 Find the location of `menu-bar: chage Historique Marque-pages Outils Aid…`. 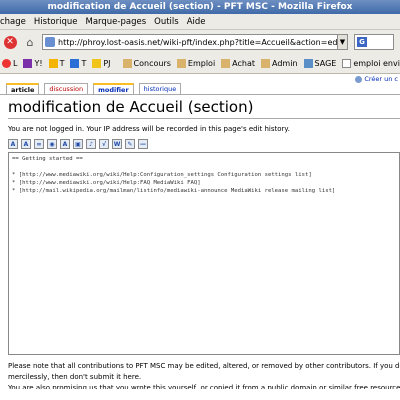

menu-bar: chage Historique Marque-pages Outils Aid… is located at coordinates (200, 22).